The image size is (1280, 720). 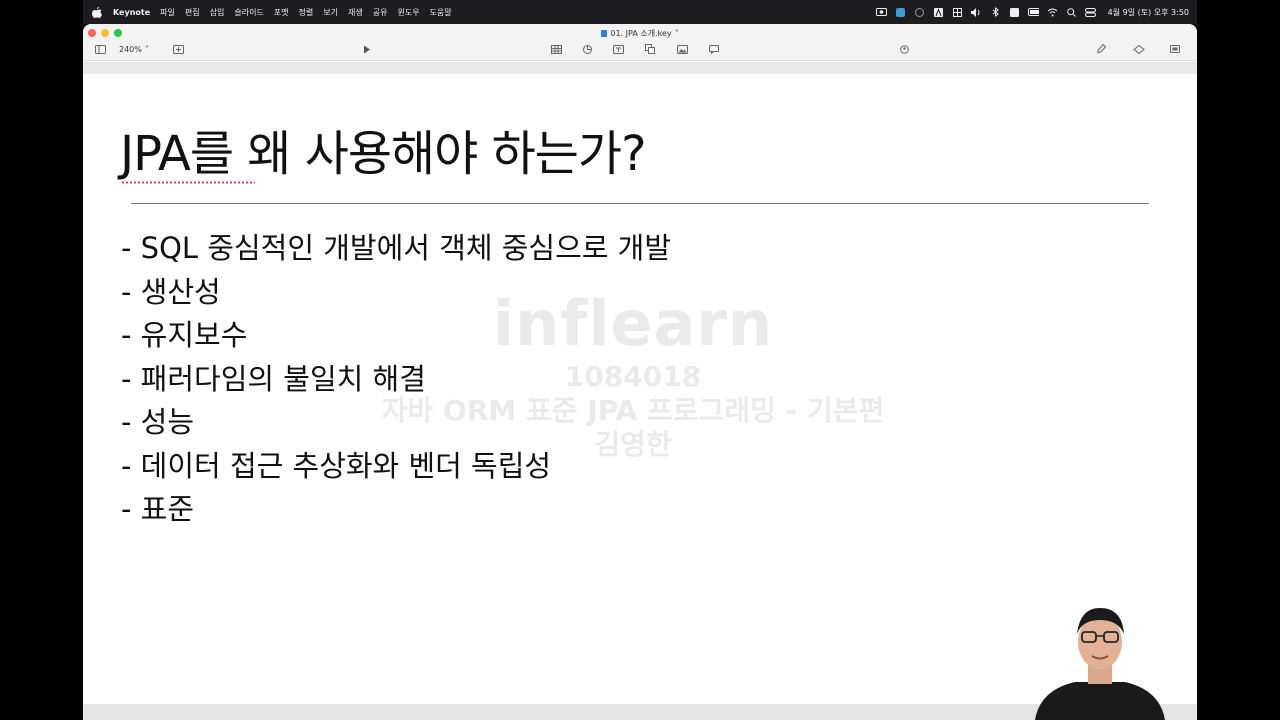 I want to click on title-divider, so click(x=640, y=203).